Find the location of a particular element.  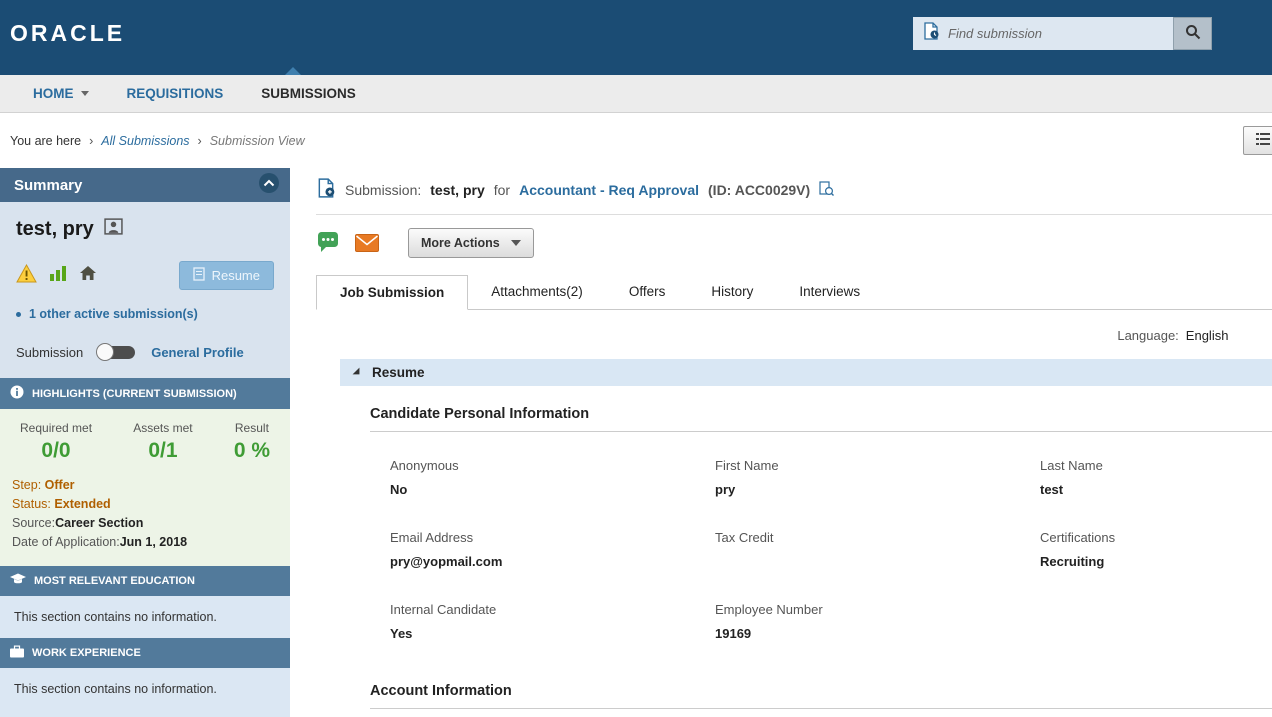

field-label: Tax Credit is located at coordinates (744, 537).